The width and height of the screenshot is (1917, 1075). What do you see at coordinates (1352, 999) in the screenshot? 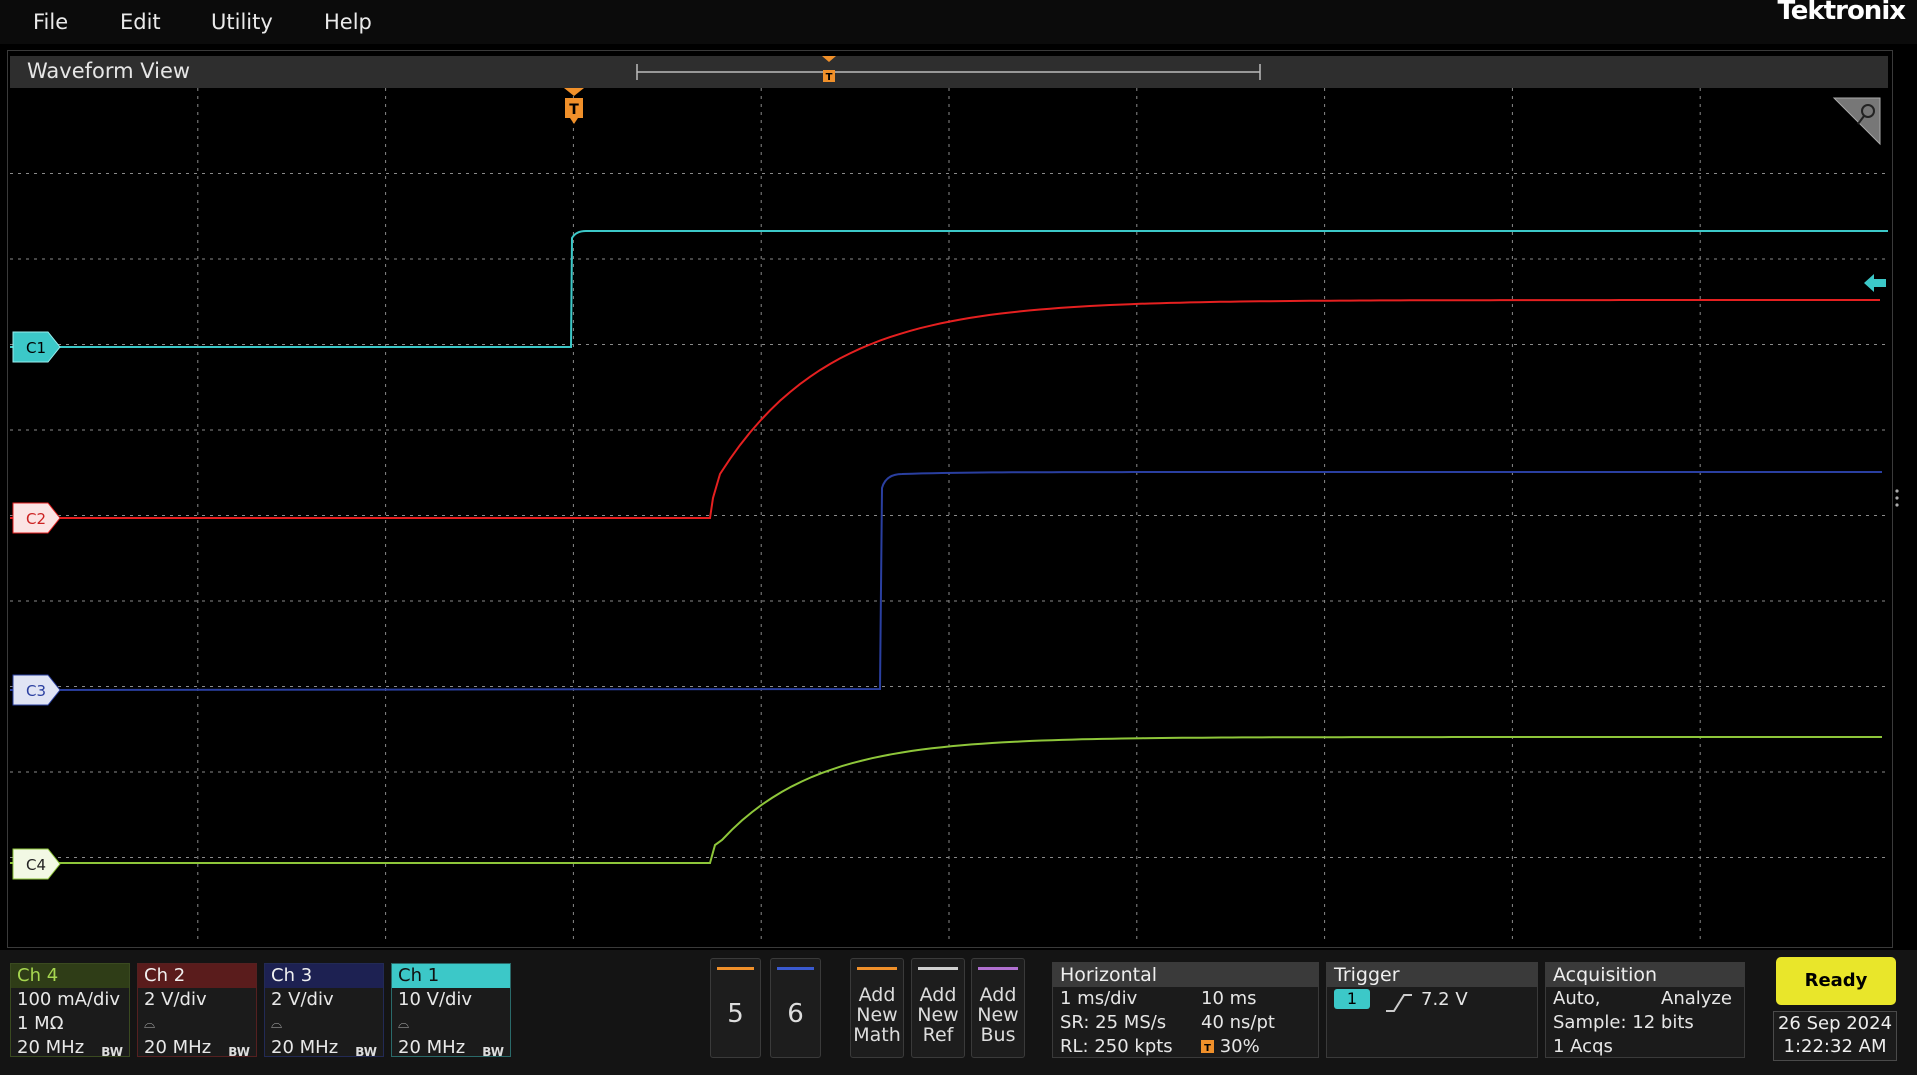
I see `trigger-source-chip: 1` at bounding box center [1352, 999].